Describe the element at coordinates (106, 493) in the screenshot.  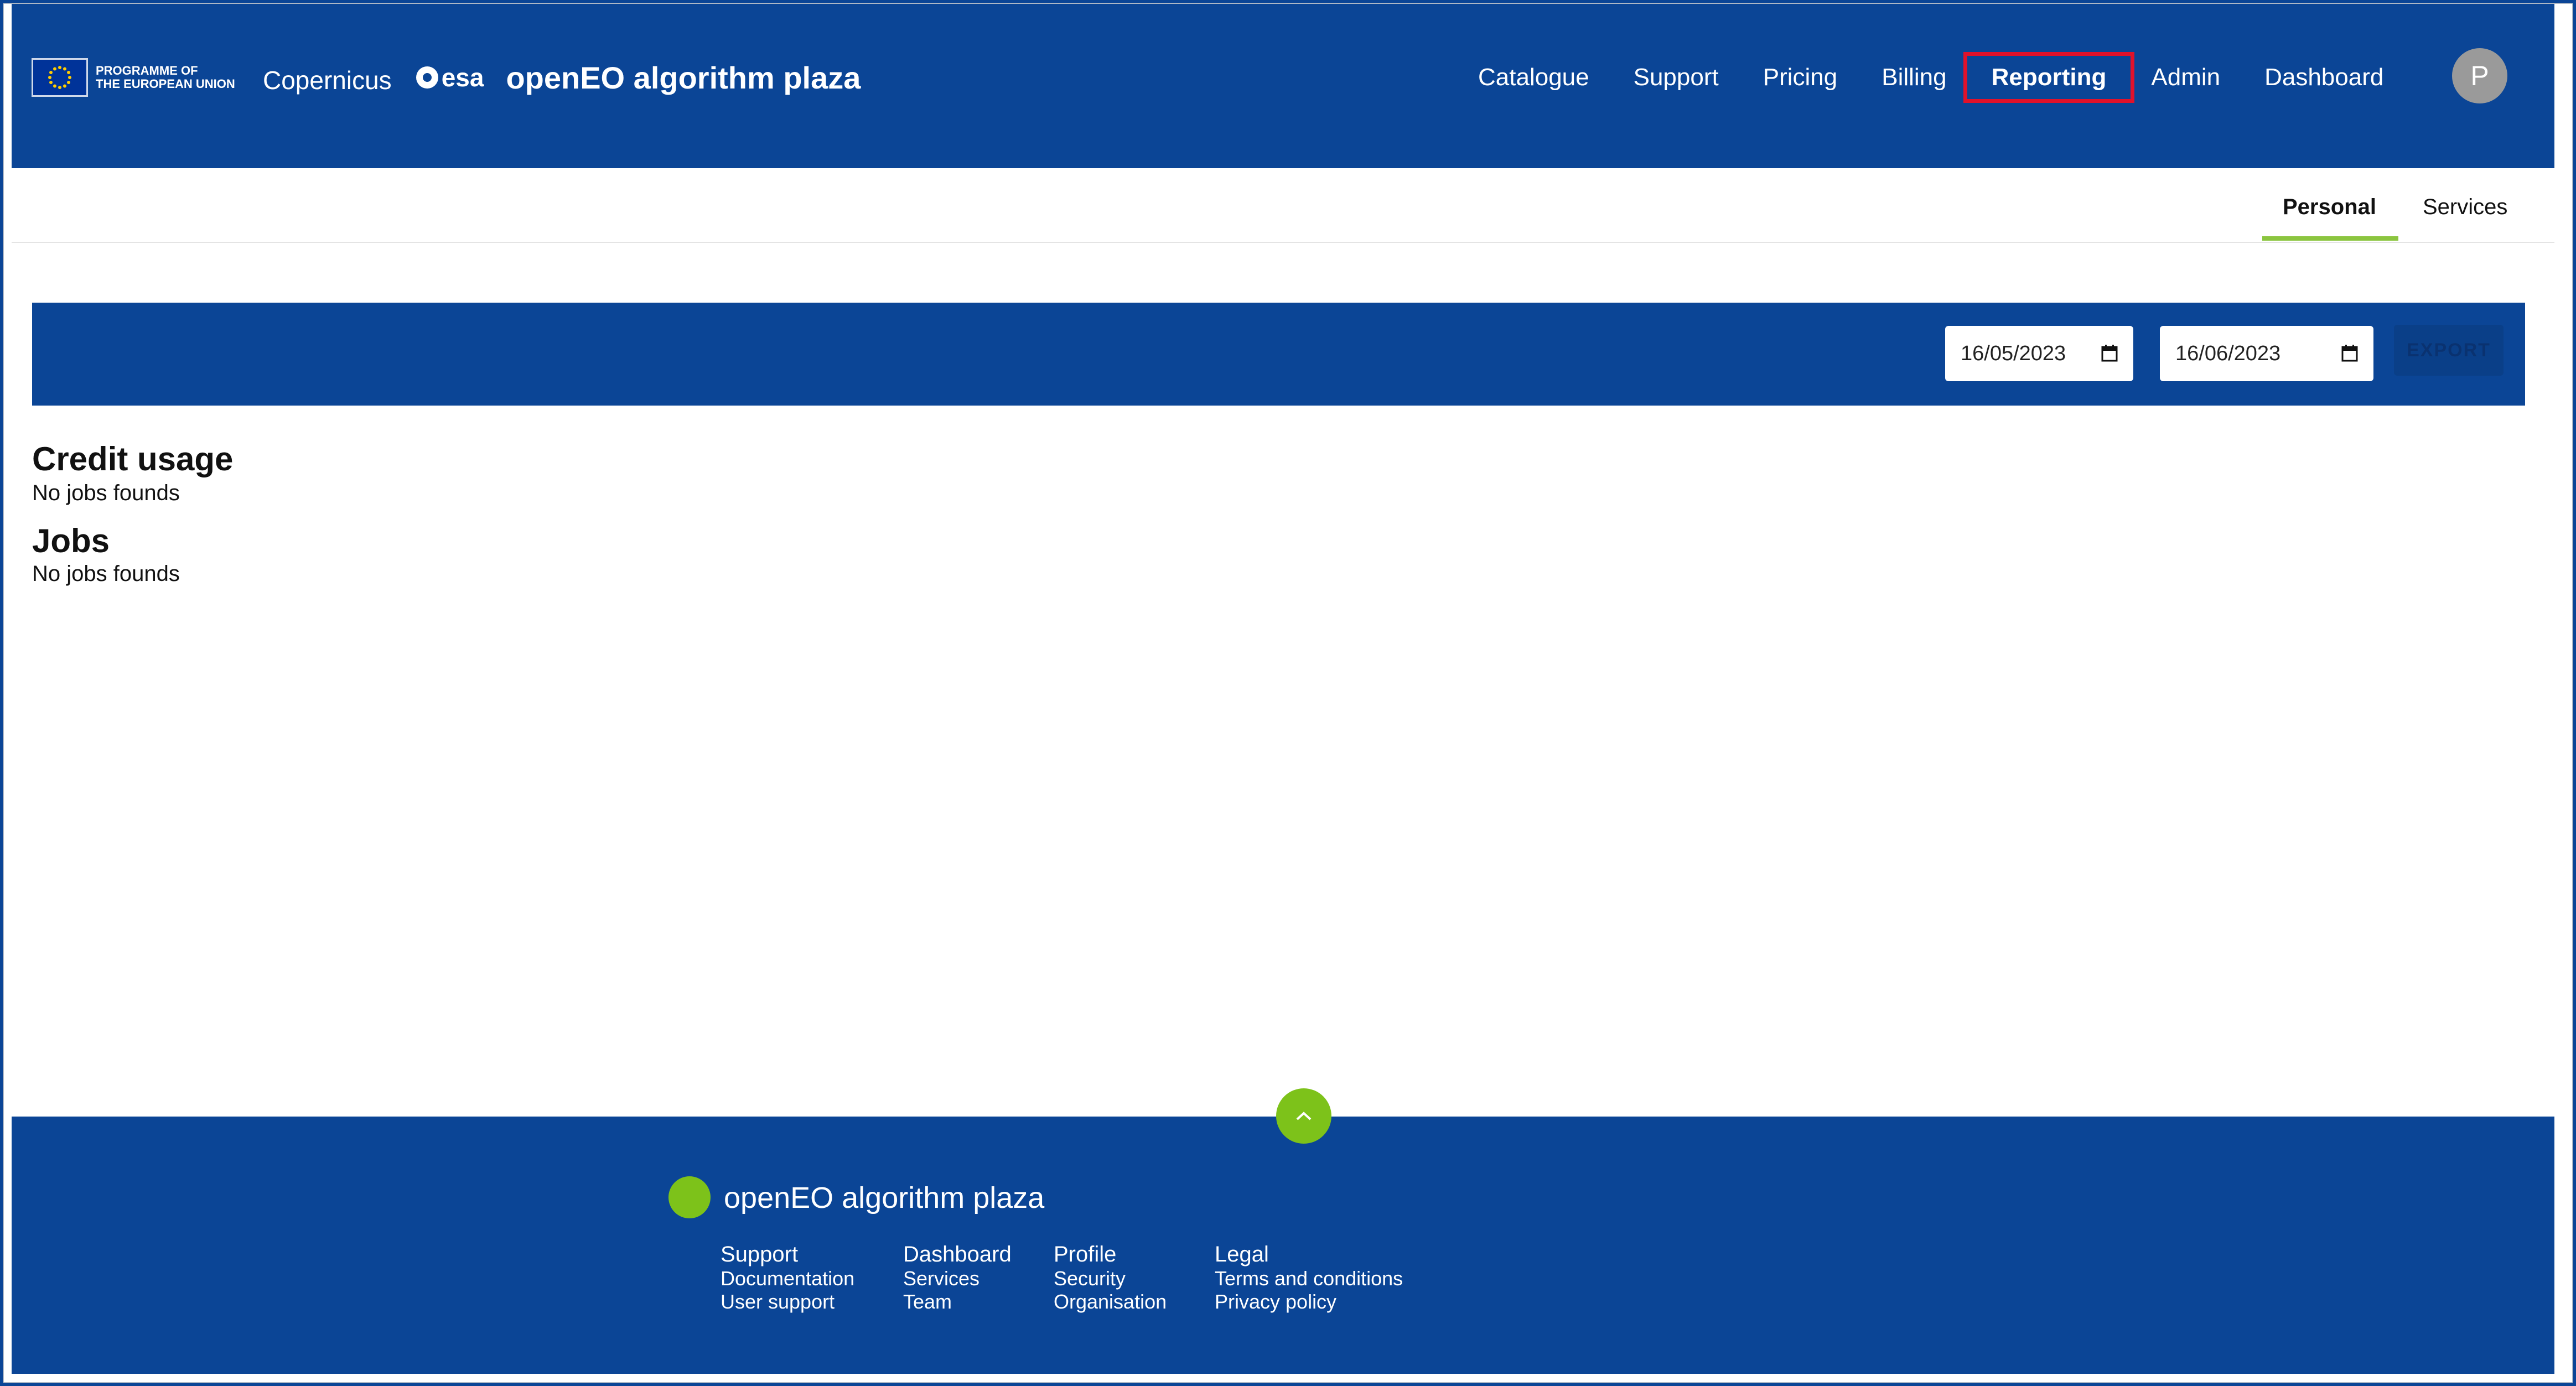
I see `credit-usage-empty-text: No jobs founds` at that location.